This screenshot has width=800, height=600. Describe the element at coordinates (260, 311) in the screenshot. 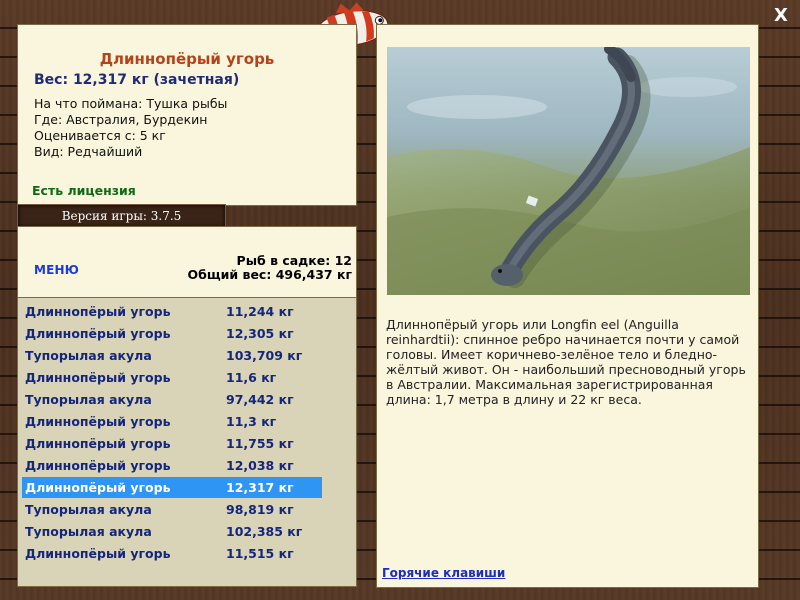

I see `catch-fish-weight: 11,244 кг` at that location.